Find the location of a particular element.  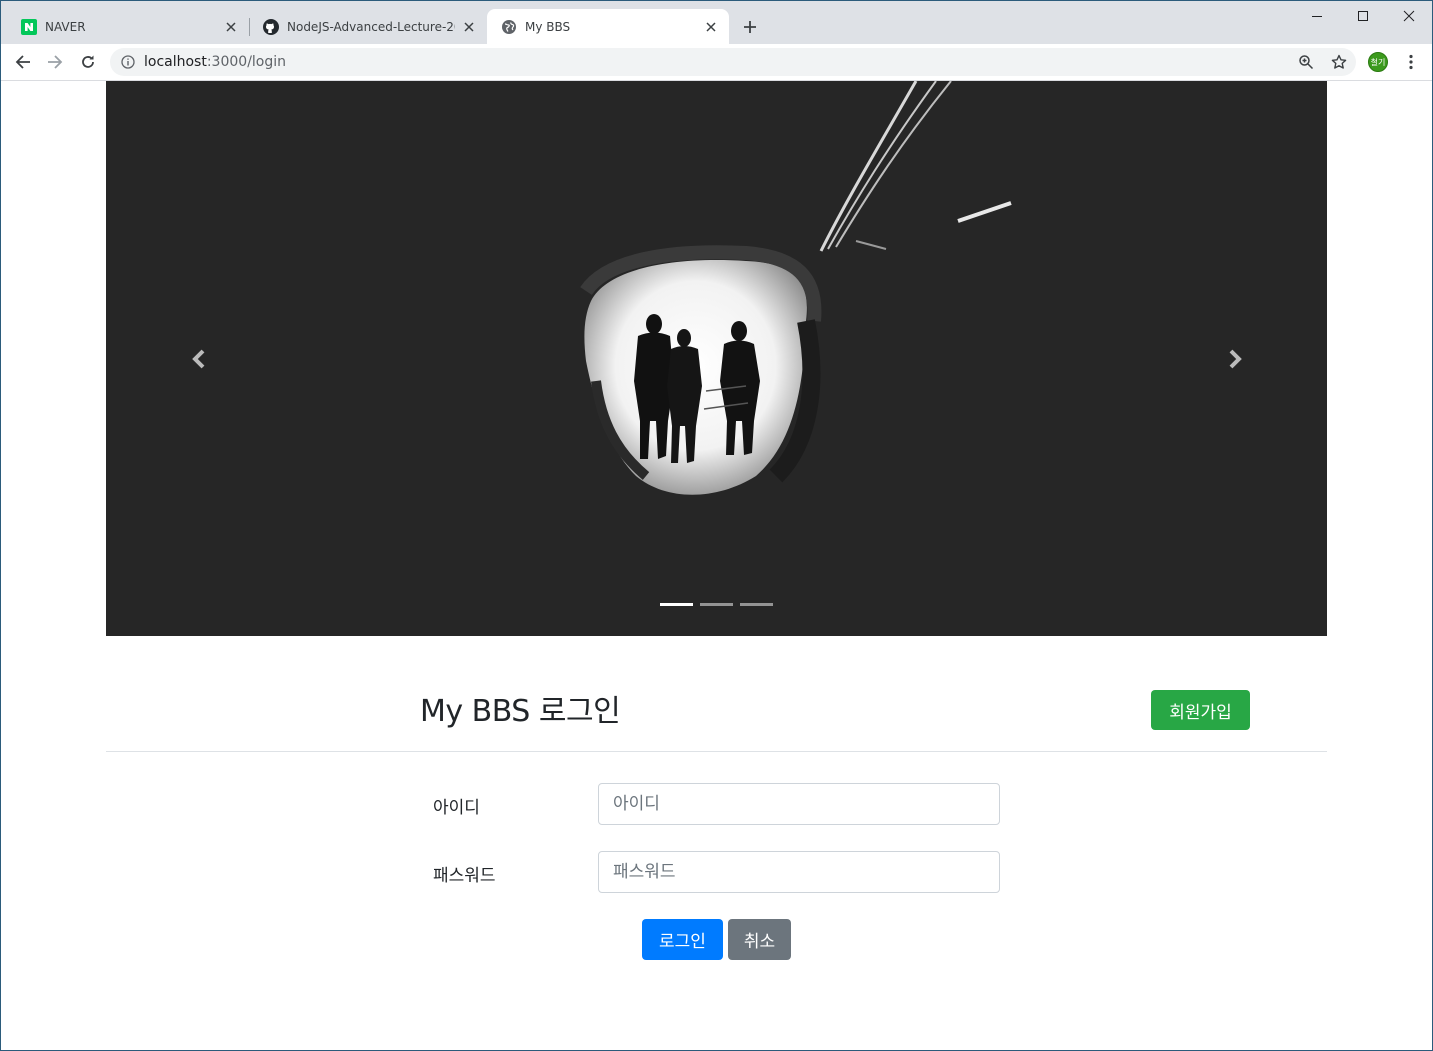

plus-icon is located at coordinates (750, 27).